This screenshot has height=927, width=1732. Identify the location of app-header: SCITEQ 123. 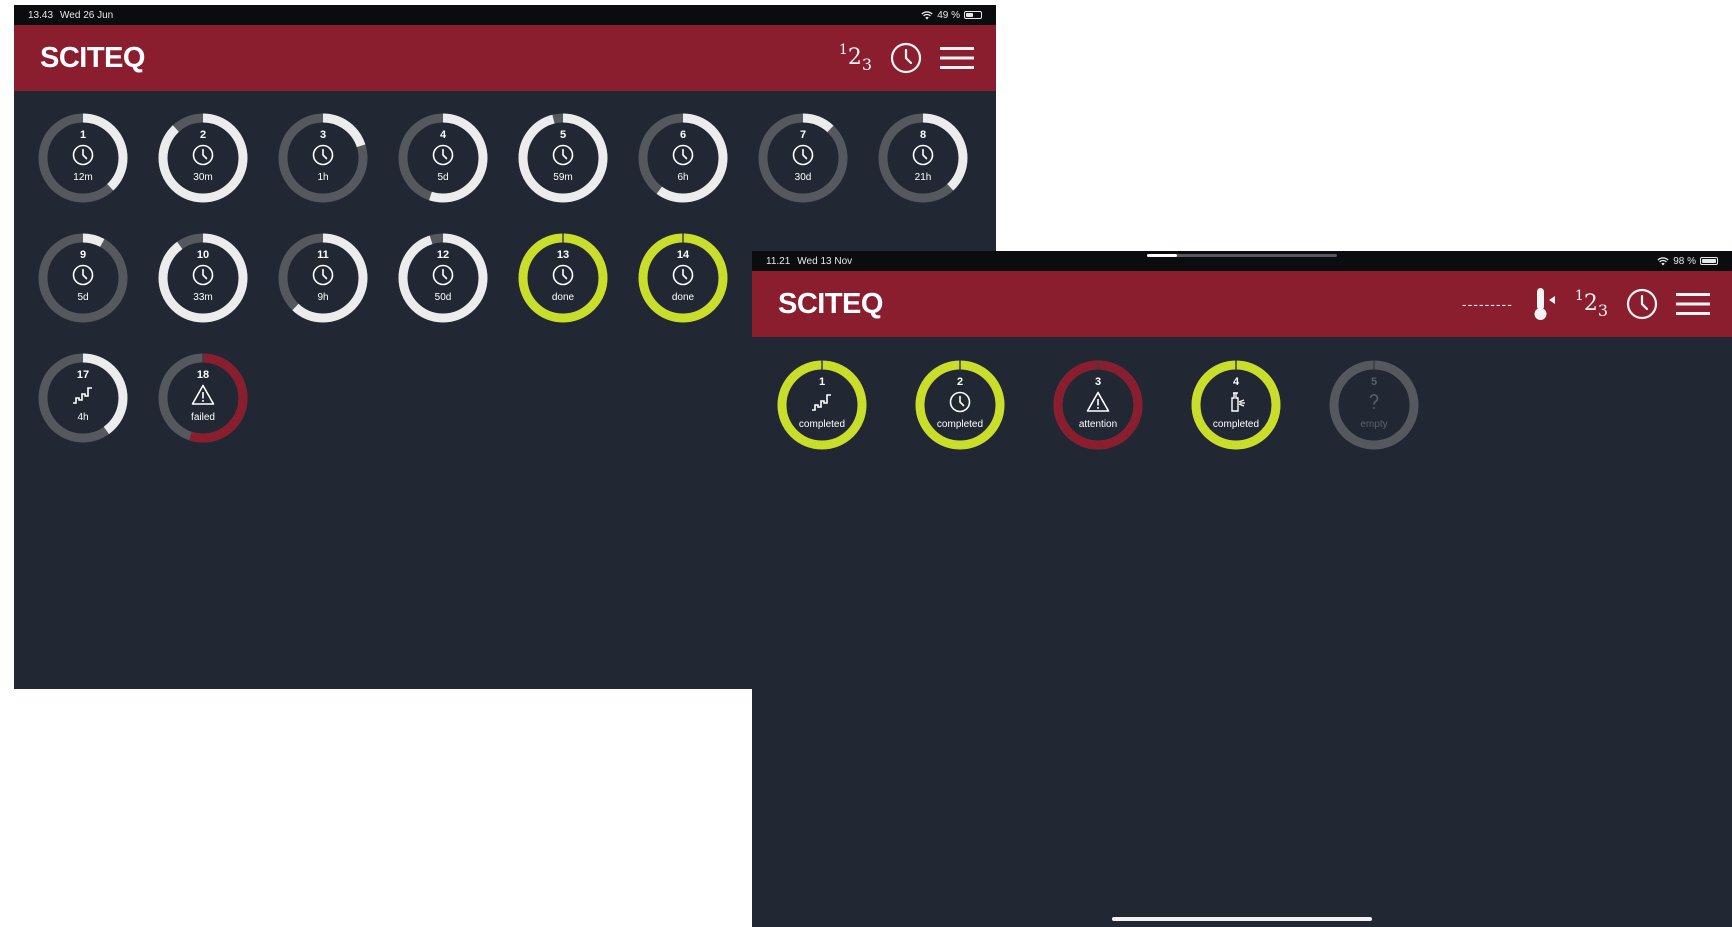
(505, 58).